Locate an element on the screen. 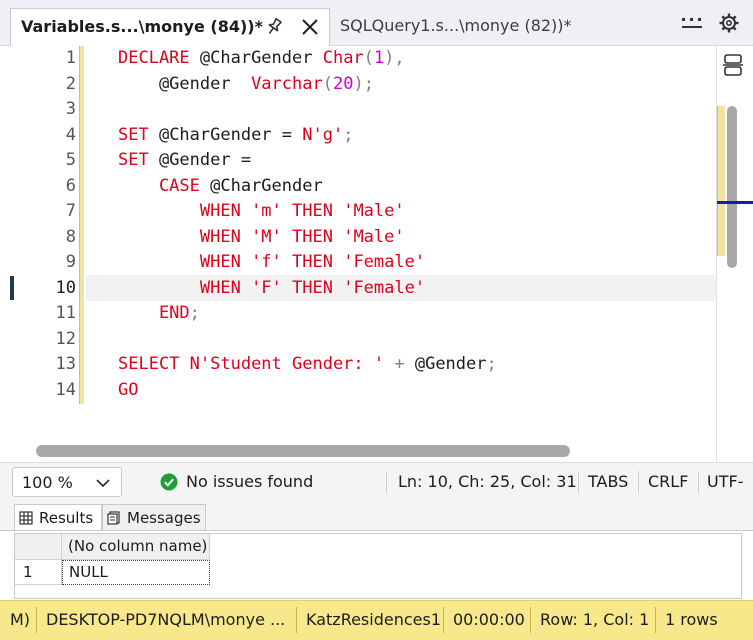 This screenshot has width=753, height=640. code-line: SET @CharGender = N'g'; is located at coordinates (413, 136).